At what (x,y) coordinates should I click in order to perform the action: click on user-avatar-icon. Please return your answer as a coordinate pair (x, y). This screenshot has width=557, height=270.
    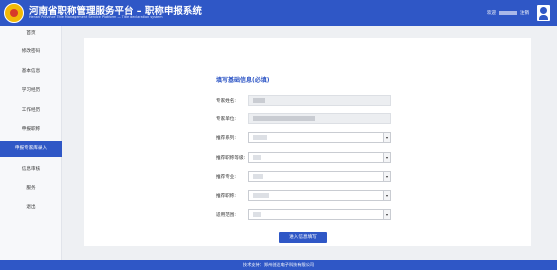
    Looking at the image, I should click on (543, 13).